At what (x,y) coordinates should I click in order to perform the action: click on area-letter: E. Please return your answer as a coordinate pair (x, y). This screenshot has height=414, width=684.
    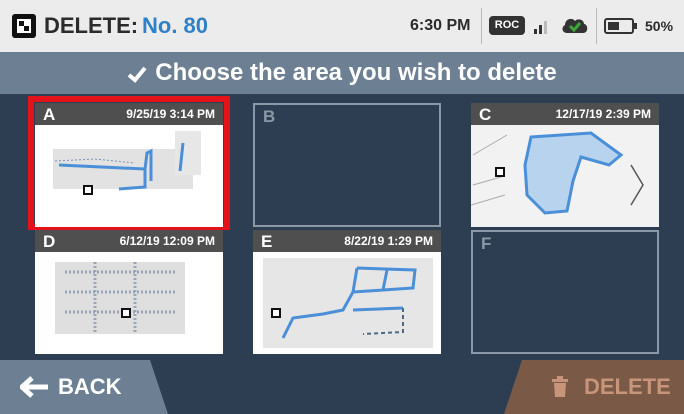
    Looking at the image, I should click on (267, 241).